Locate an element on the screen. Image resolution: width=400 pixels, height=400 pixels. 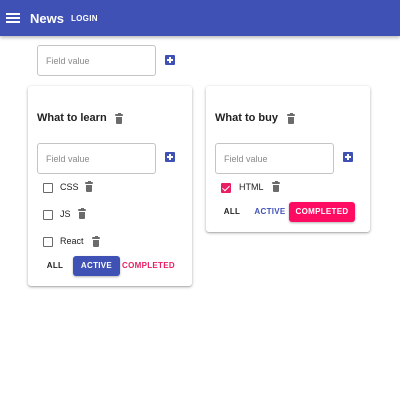
task-checkbox-css is located at coordinates (48, 188).